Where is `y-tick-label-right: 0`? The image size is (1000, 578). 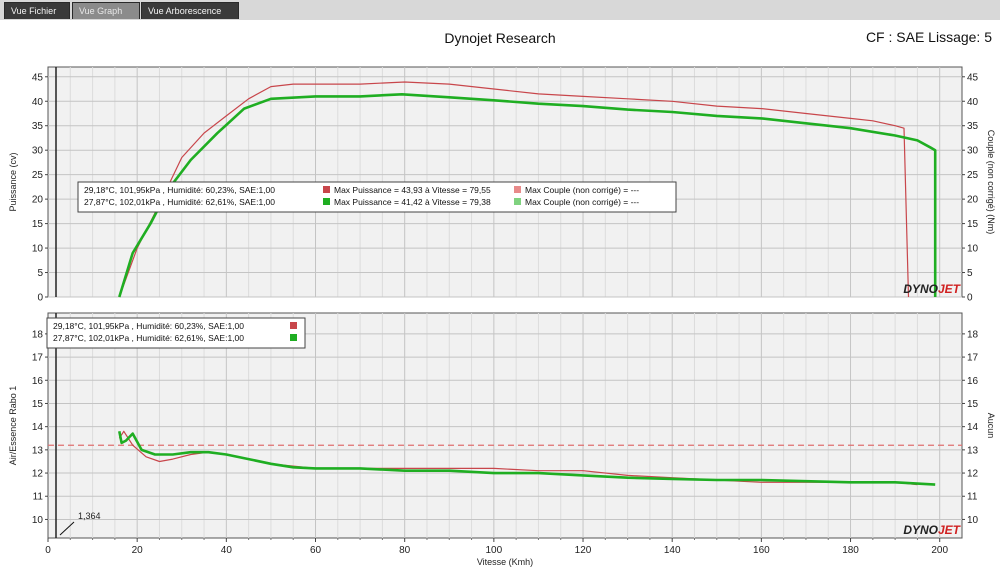
y-tick-label-right: 0 is located at coordinates (970, 298).